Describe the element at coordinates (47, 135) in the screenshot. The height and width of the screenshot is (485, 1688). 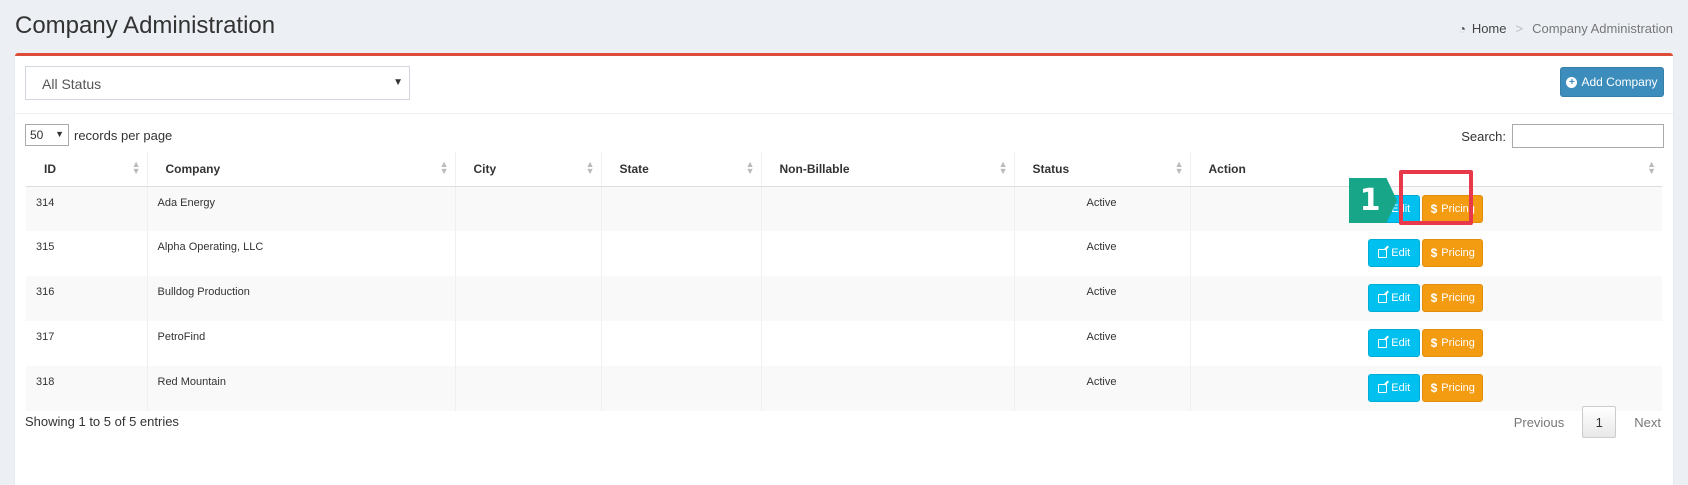
I see `records-per-page-select: 50 ▼` at that location.